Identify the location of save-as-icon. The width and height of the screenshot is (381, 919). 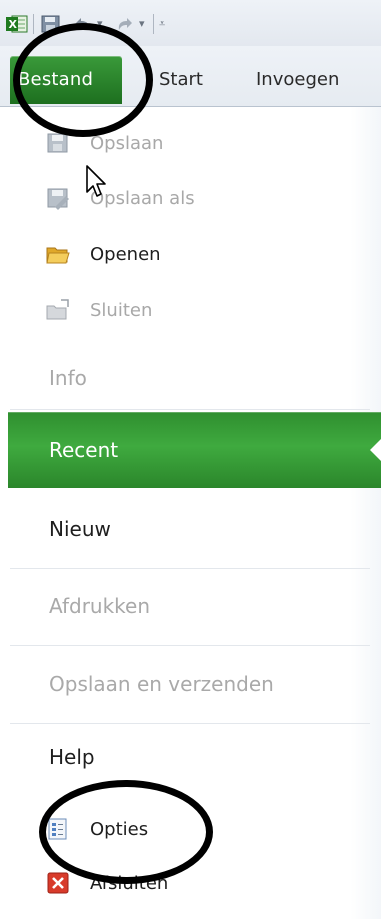
(58, 198).